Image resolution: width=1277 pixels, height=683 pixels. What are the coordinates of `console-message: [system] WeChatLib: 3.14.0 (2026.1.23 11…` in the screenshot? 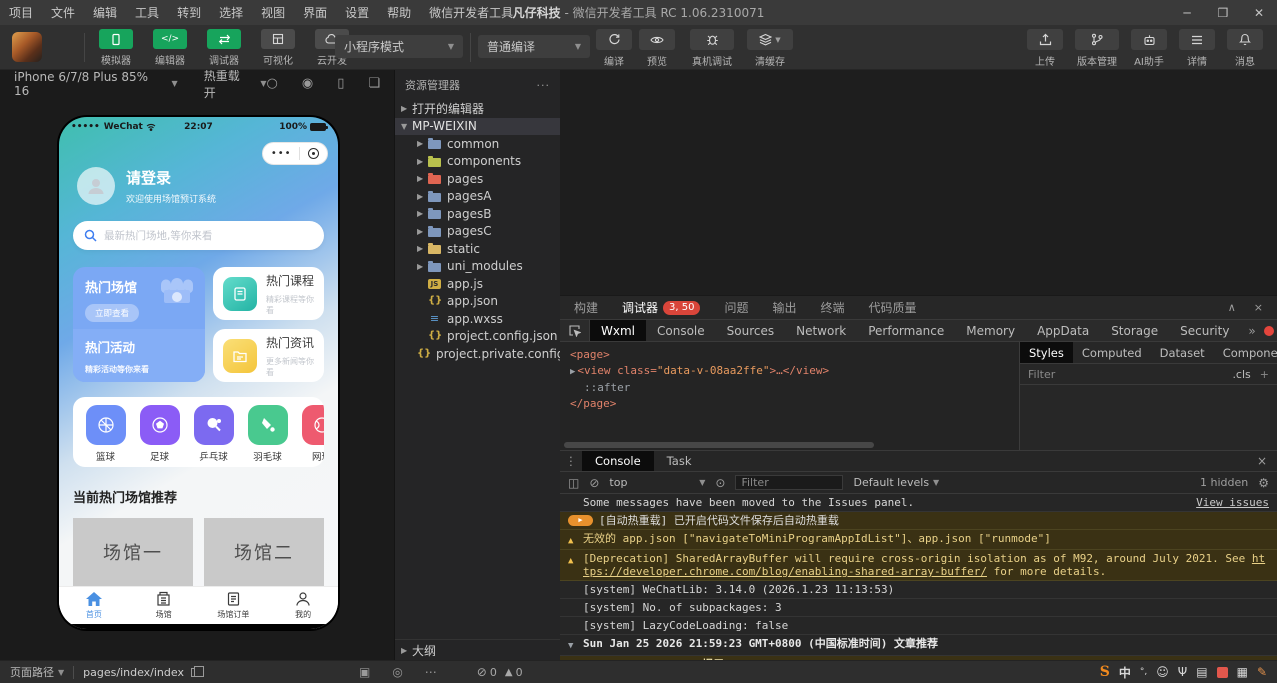 It's located at (918, 590).